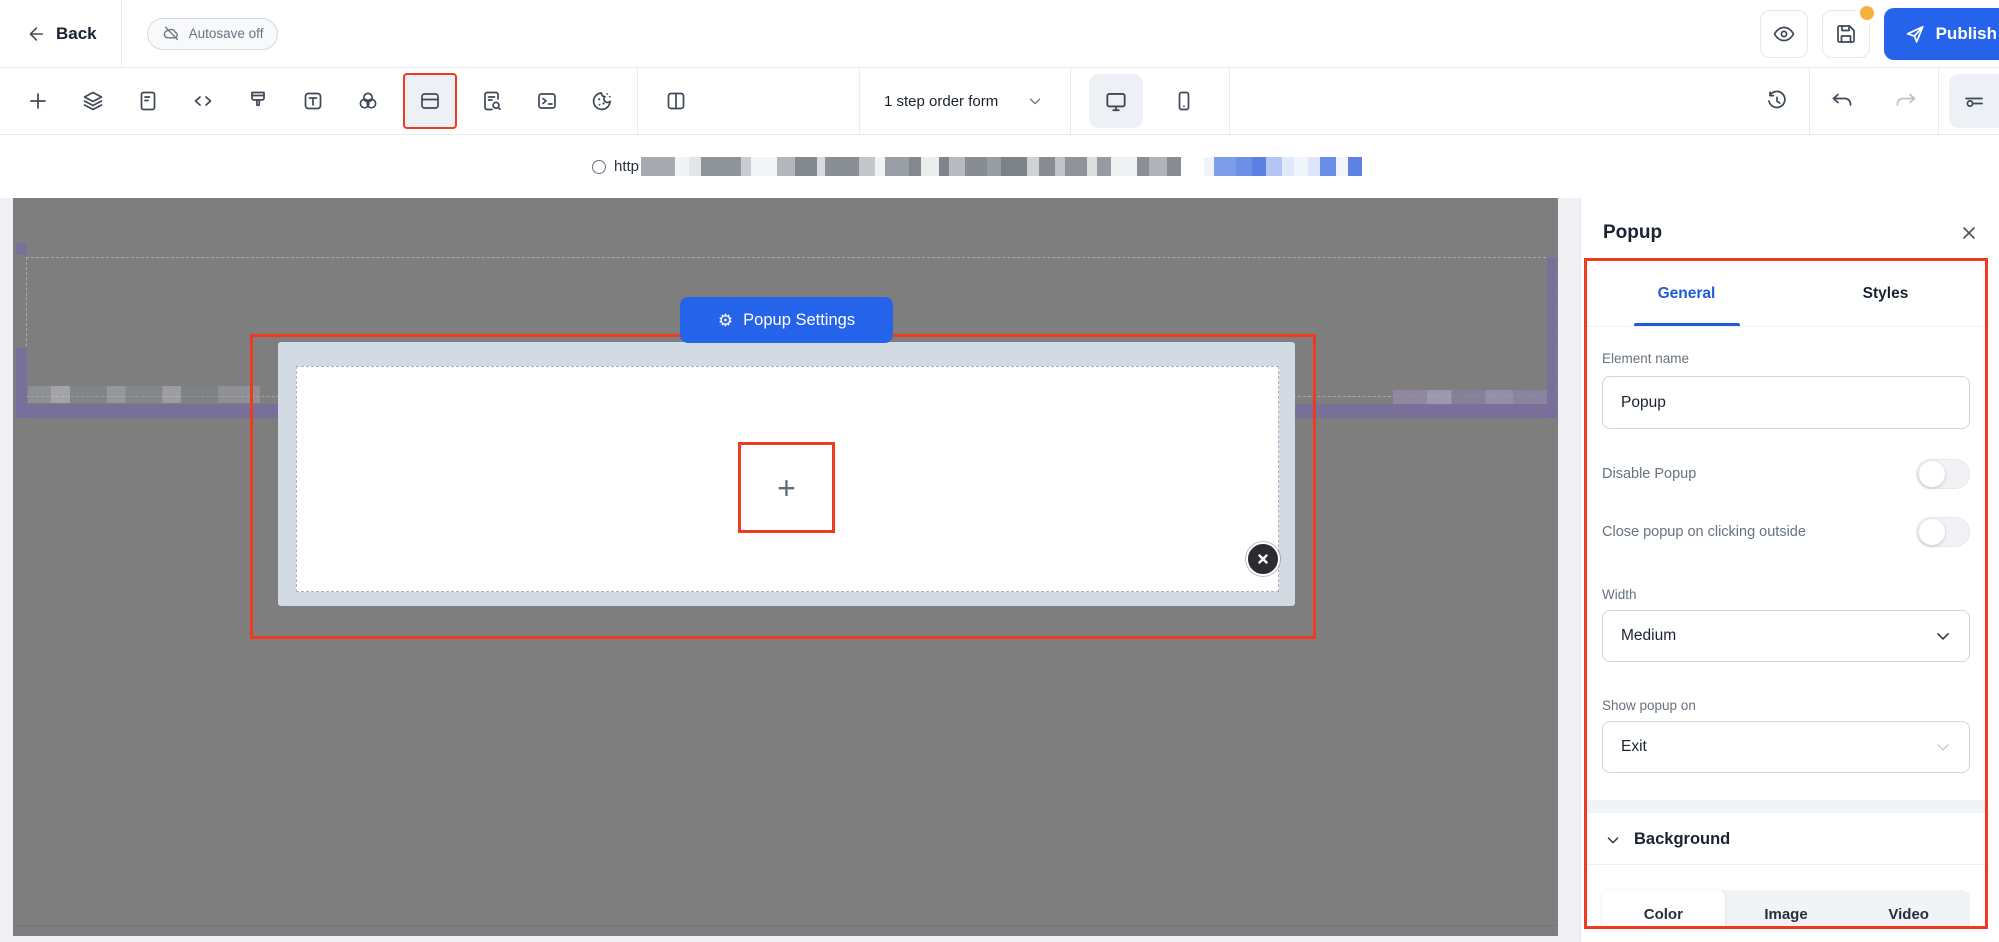 This screenshot has height=942, width=1999. I want to click on toggle-knob, so click(1932, 474).